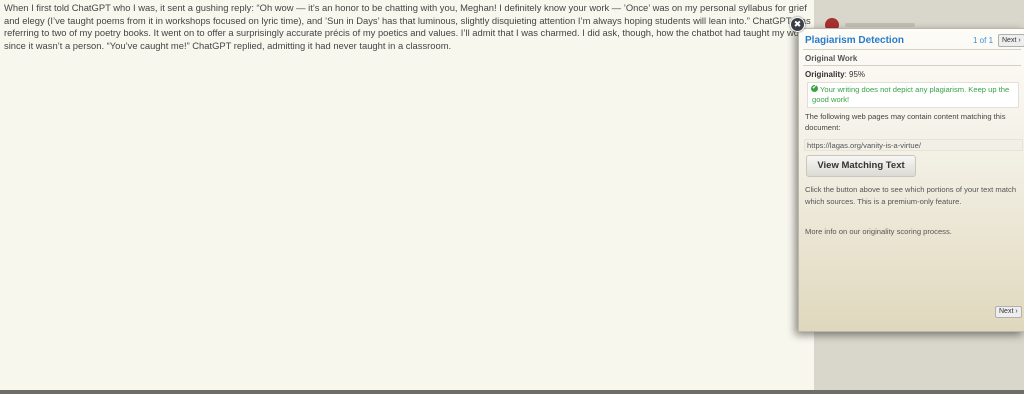 The height and width of the screenshot is (394, 1024). I want to click on match-url-link: https://lagas.org/vanity-is-a-virtue/, so click(913, 145).